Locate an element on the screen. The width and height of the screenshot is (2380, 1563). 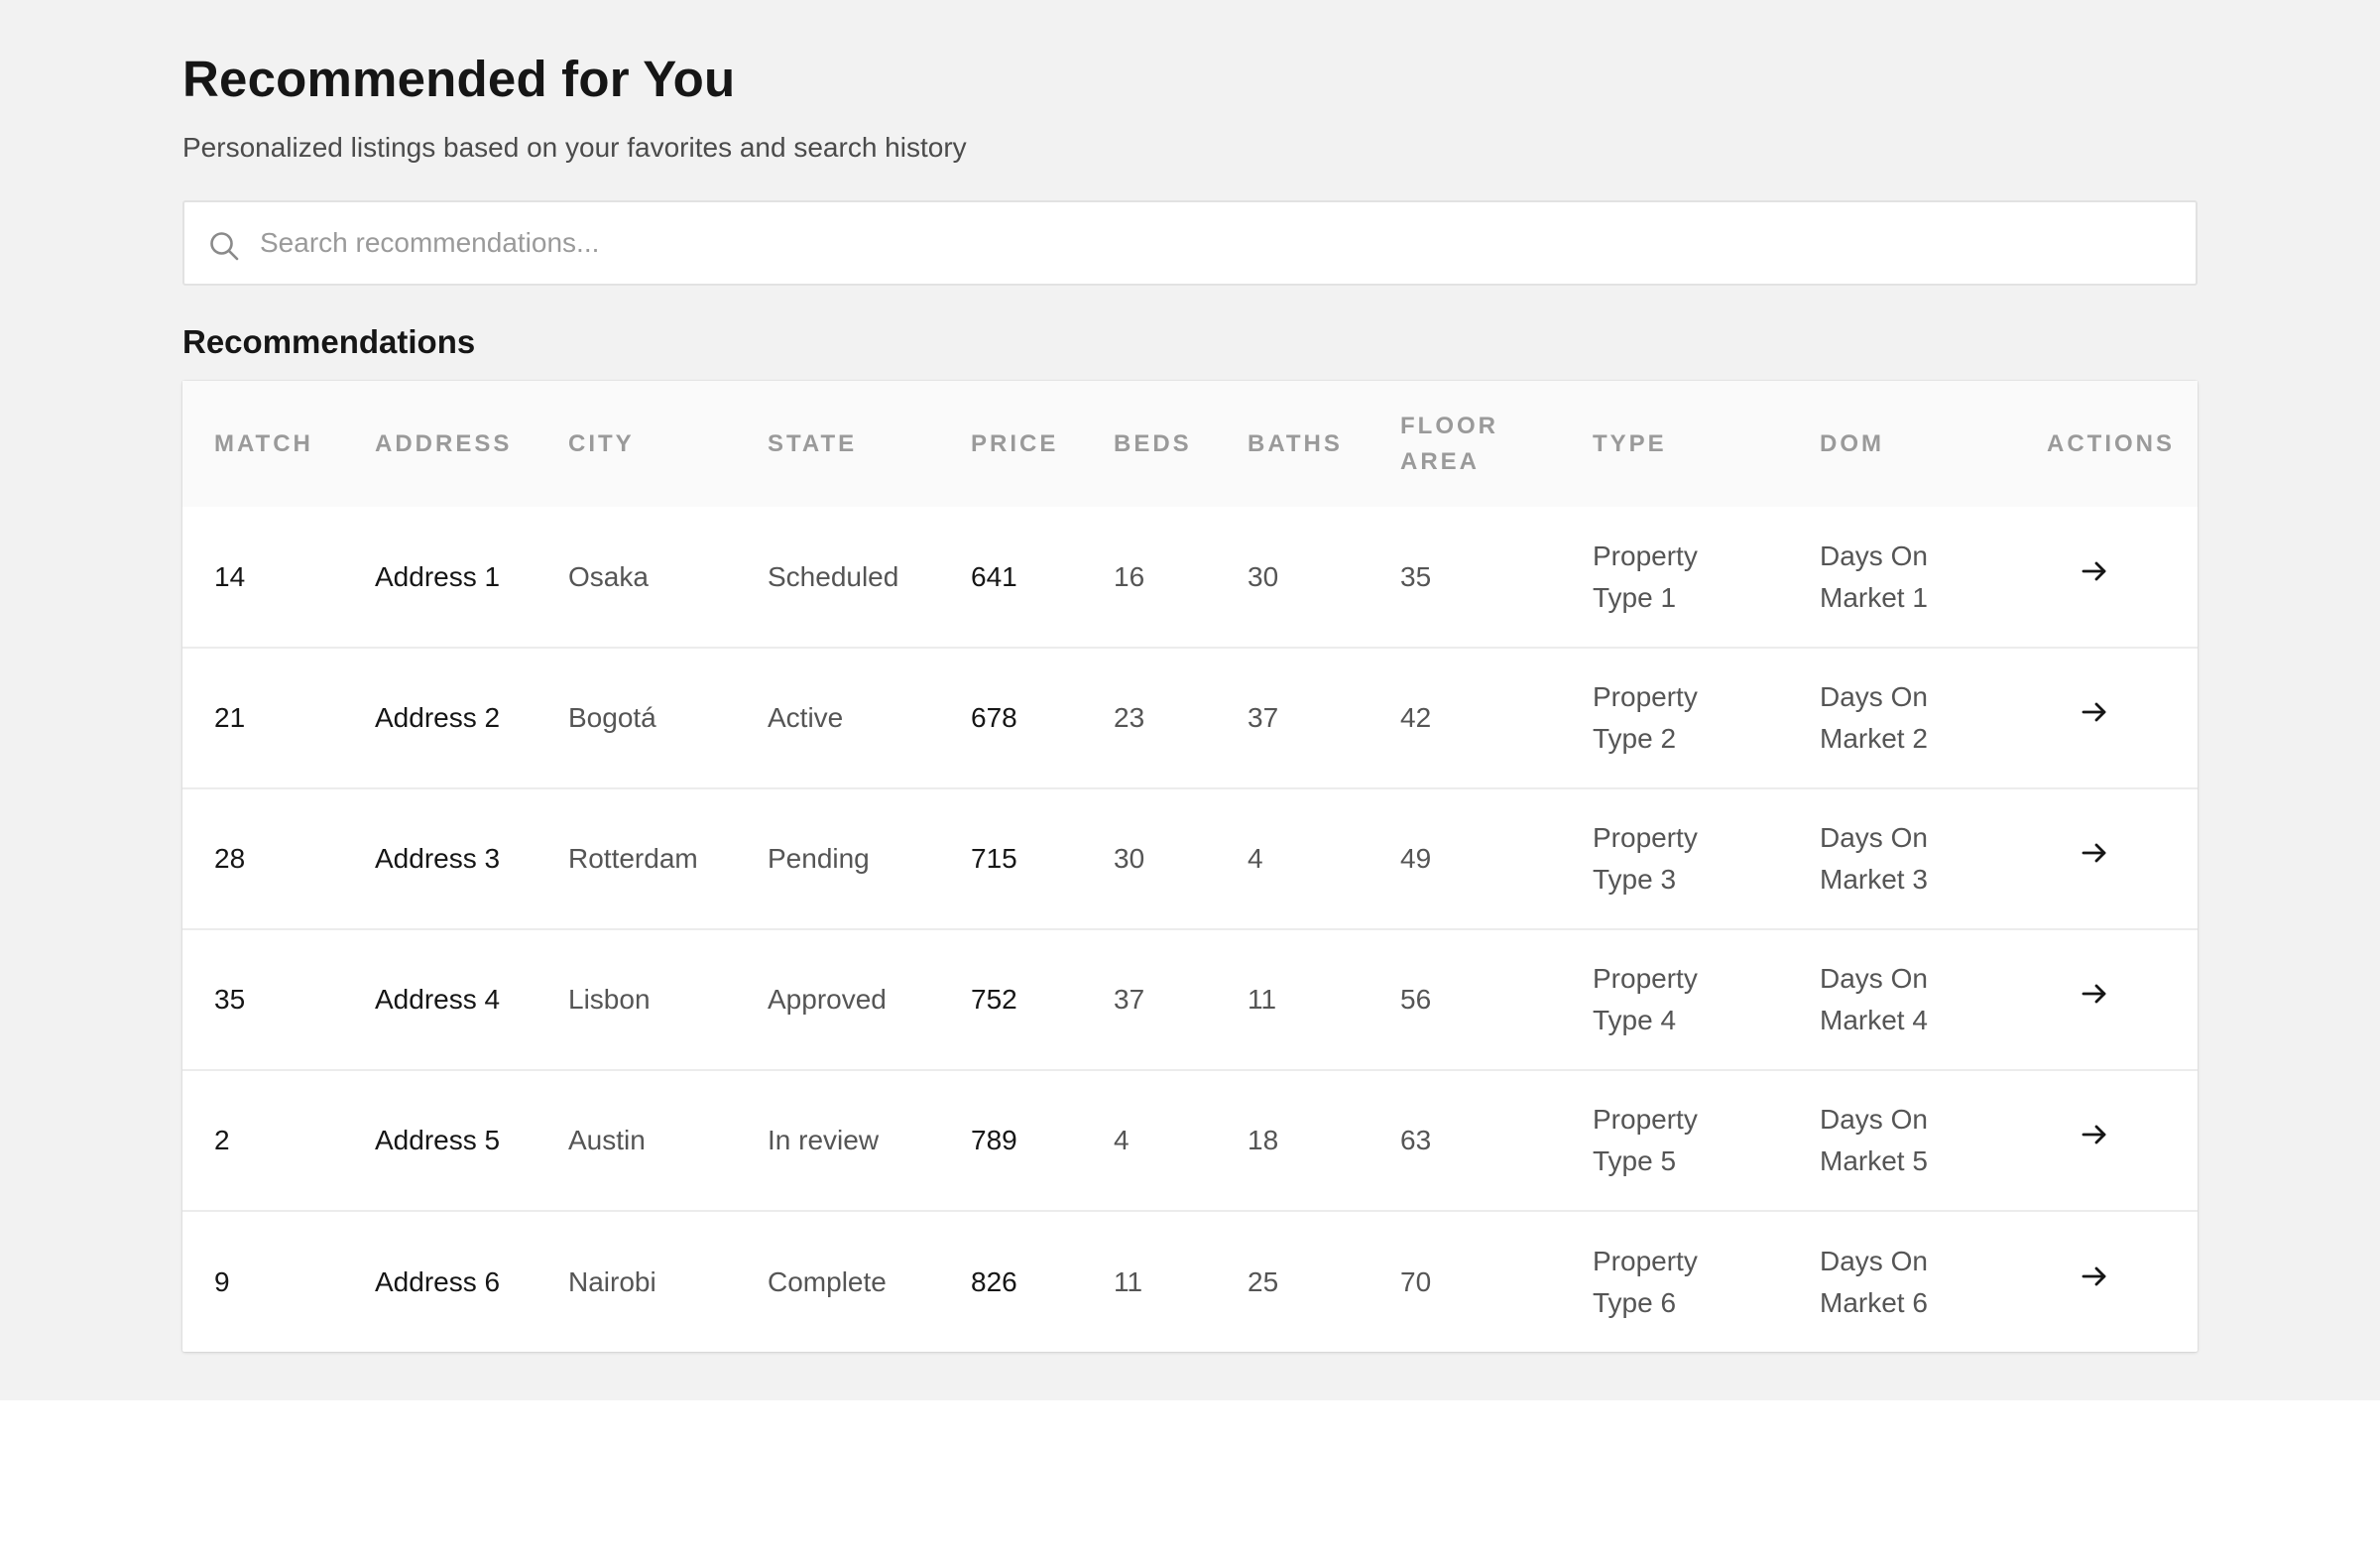
cell-type: Property Type 4 is located at coordinates (1645, 999).